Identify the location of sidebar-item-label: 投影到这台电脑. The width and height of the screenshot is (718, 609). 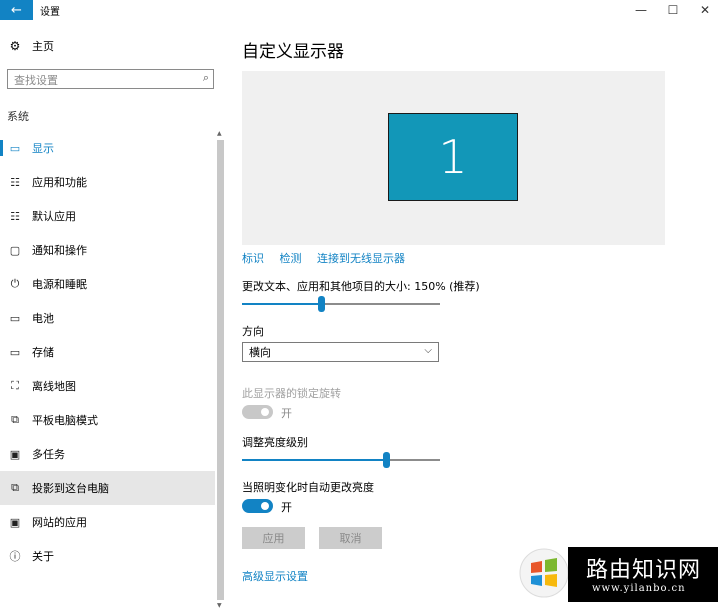
(70, 488).